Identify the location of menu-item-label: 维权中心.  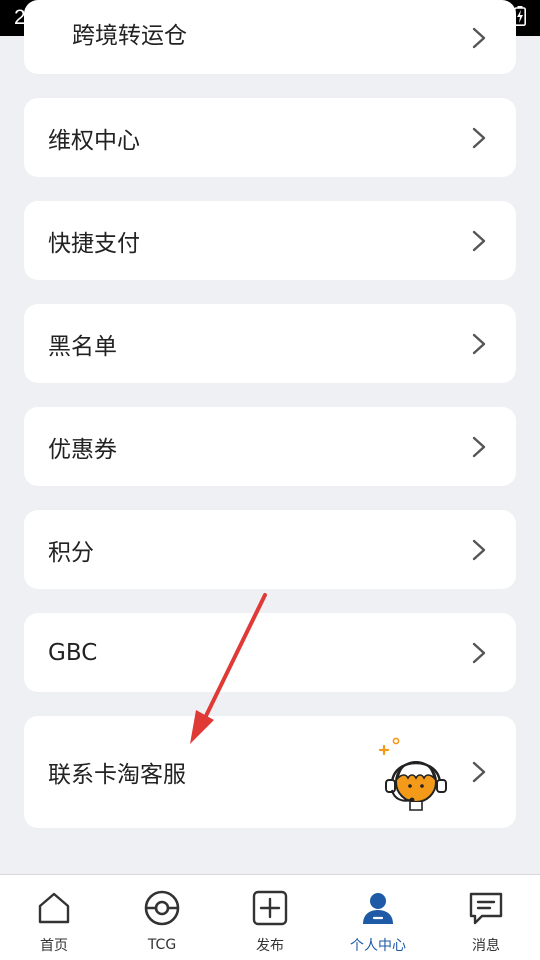
(94, 140).